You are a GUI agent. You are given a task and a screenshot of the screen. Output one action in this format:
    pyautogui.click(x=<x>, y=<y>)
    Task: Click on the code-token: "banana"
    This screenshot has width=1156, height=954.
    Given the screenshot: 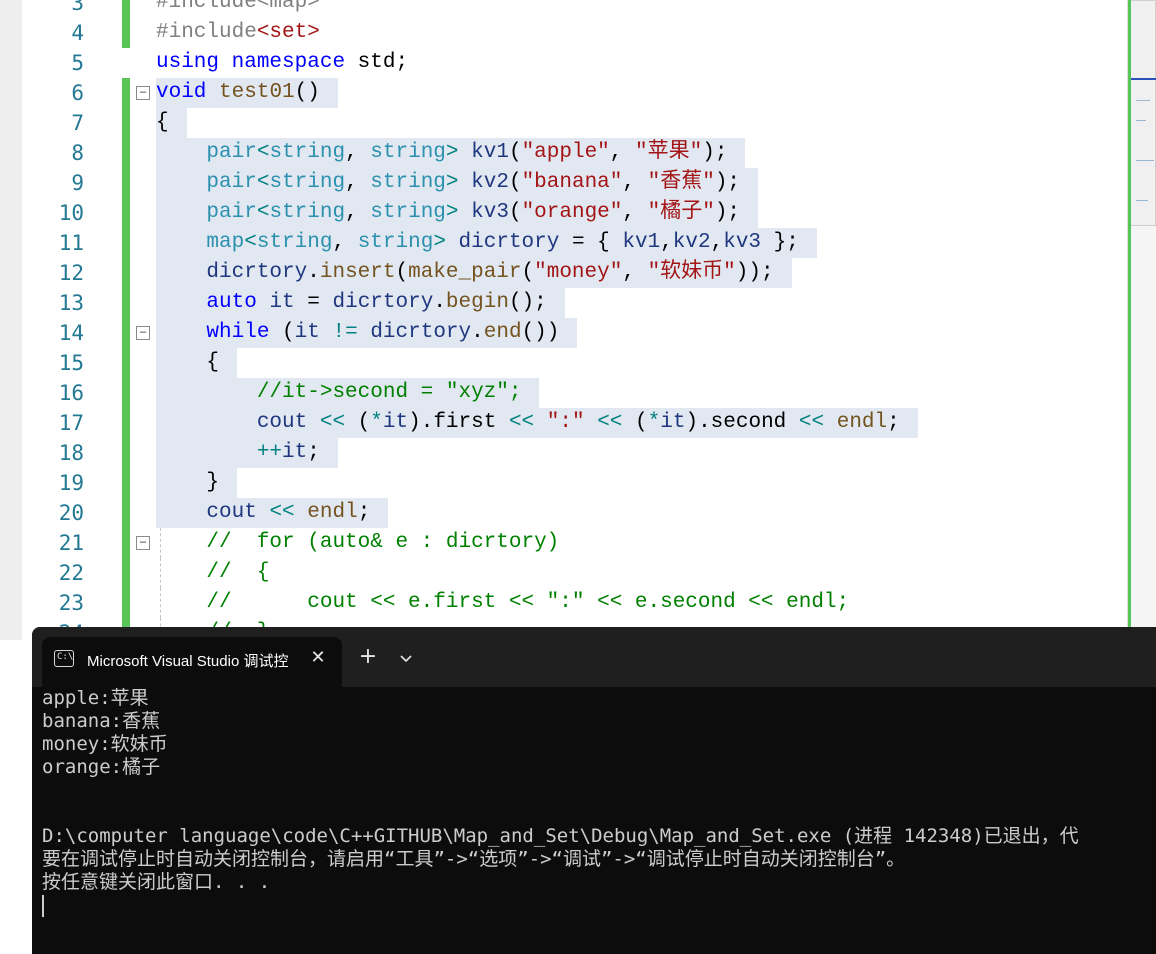 What is the action you would take?
    pyautogui.click(x=572, y=182)
    